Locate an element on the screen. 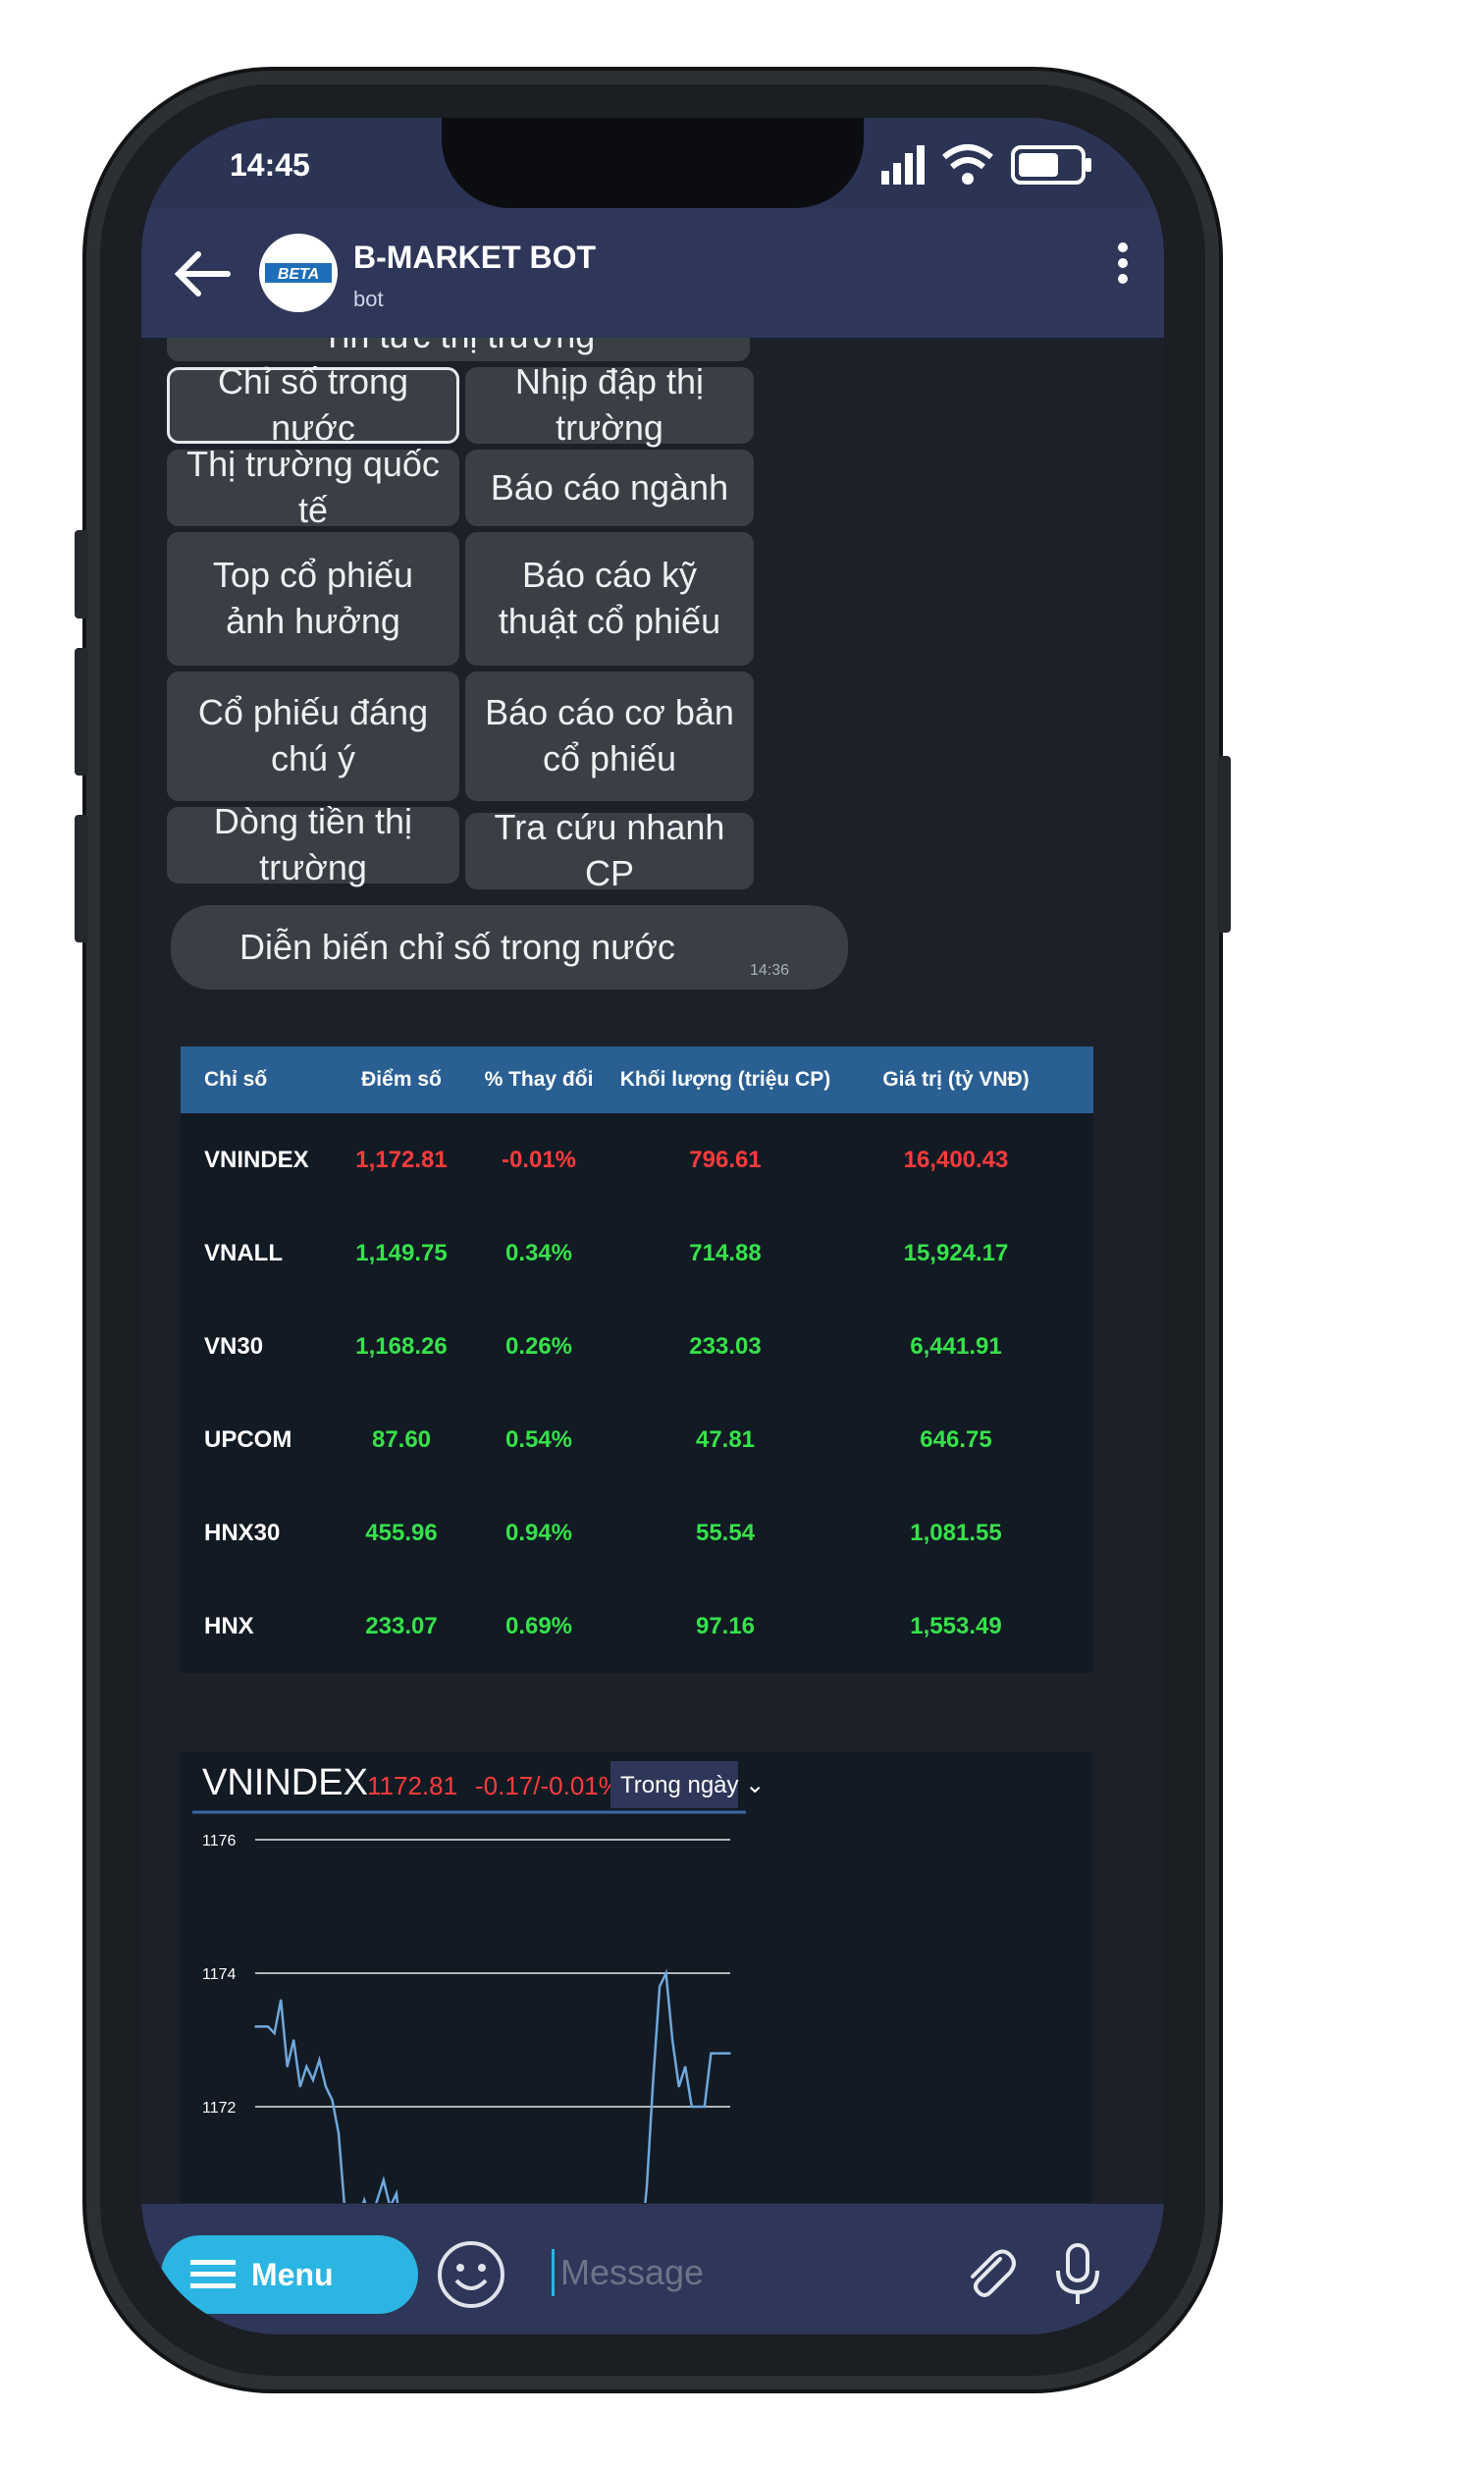  keyboard-button-international-market: Thị trường quốc tế is located at coordinates (313, 487).